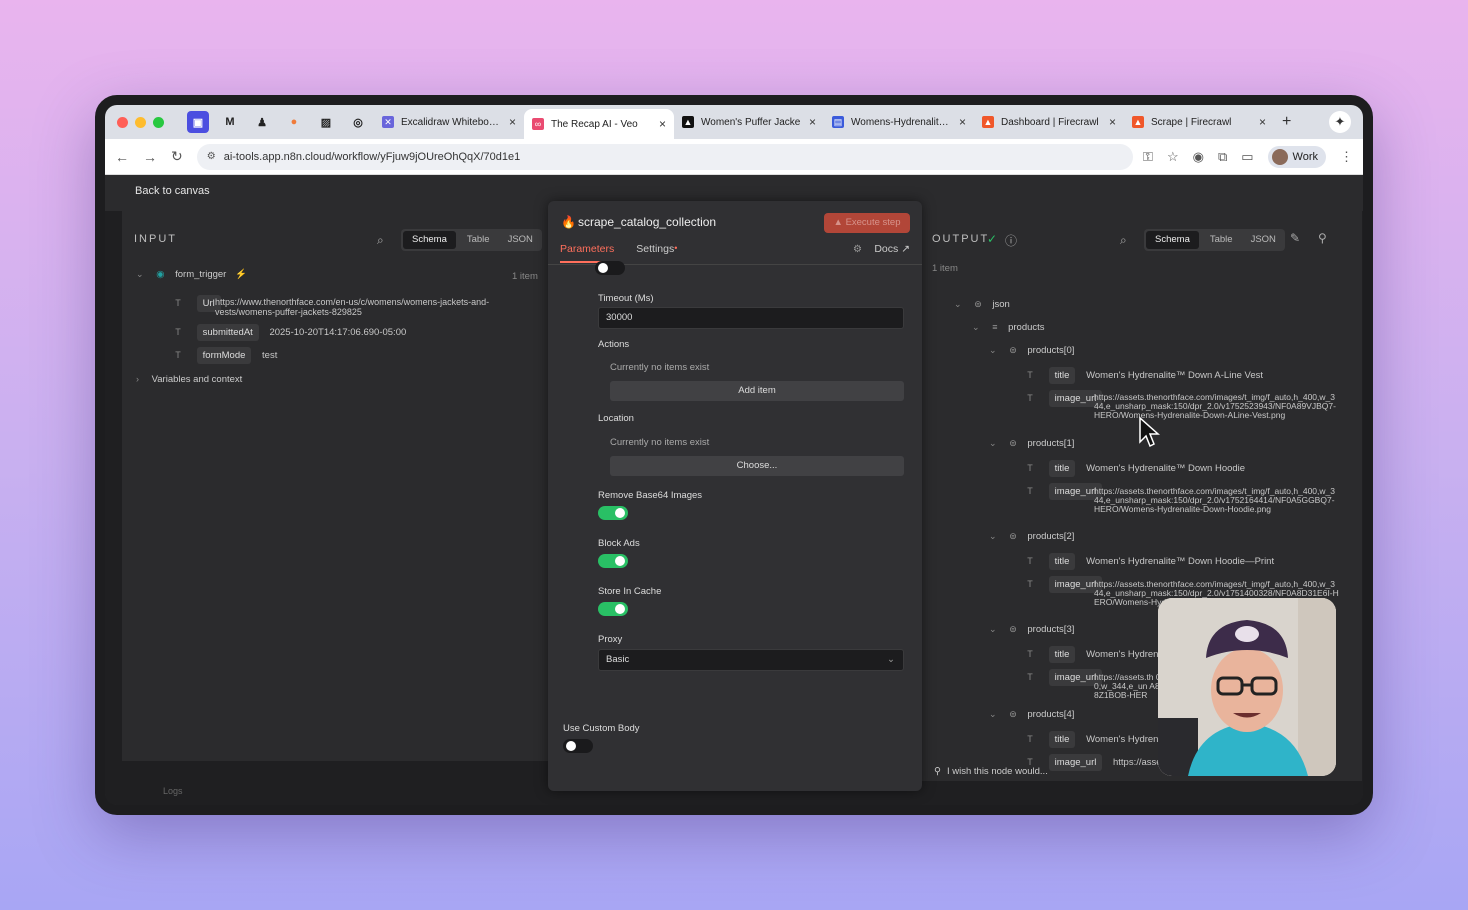 This screenshot has width=1468, height=910. I want to click on node-title: scrape_catalog_collection, so click(647, 222).